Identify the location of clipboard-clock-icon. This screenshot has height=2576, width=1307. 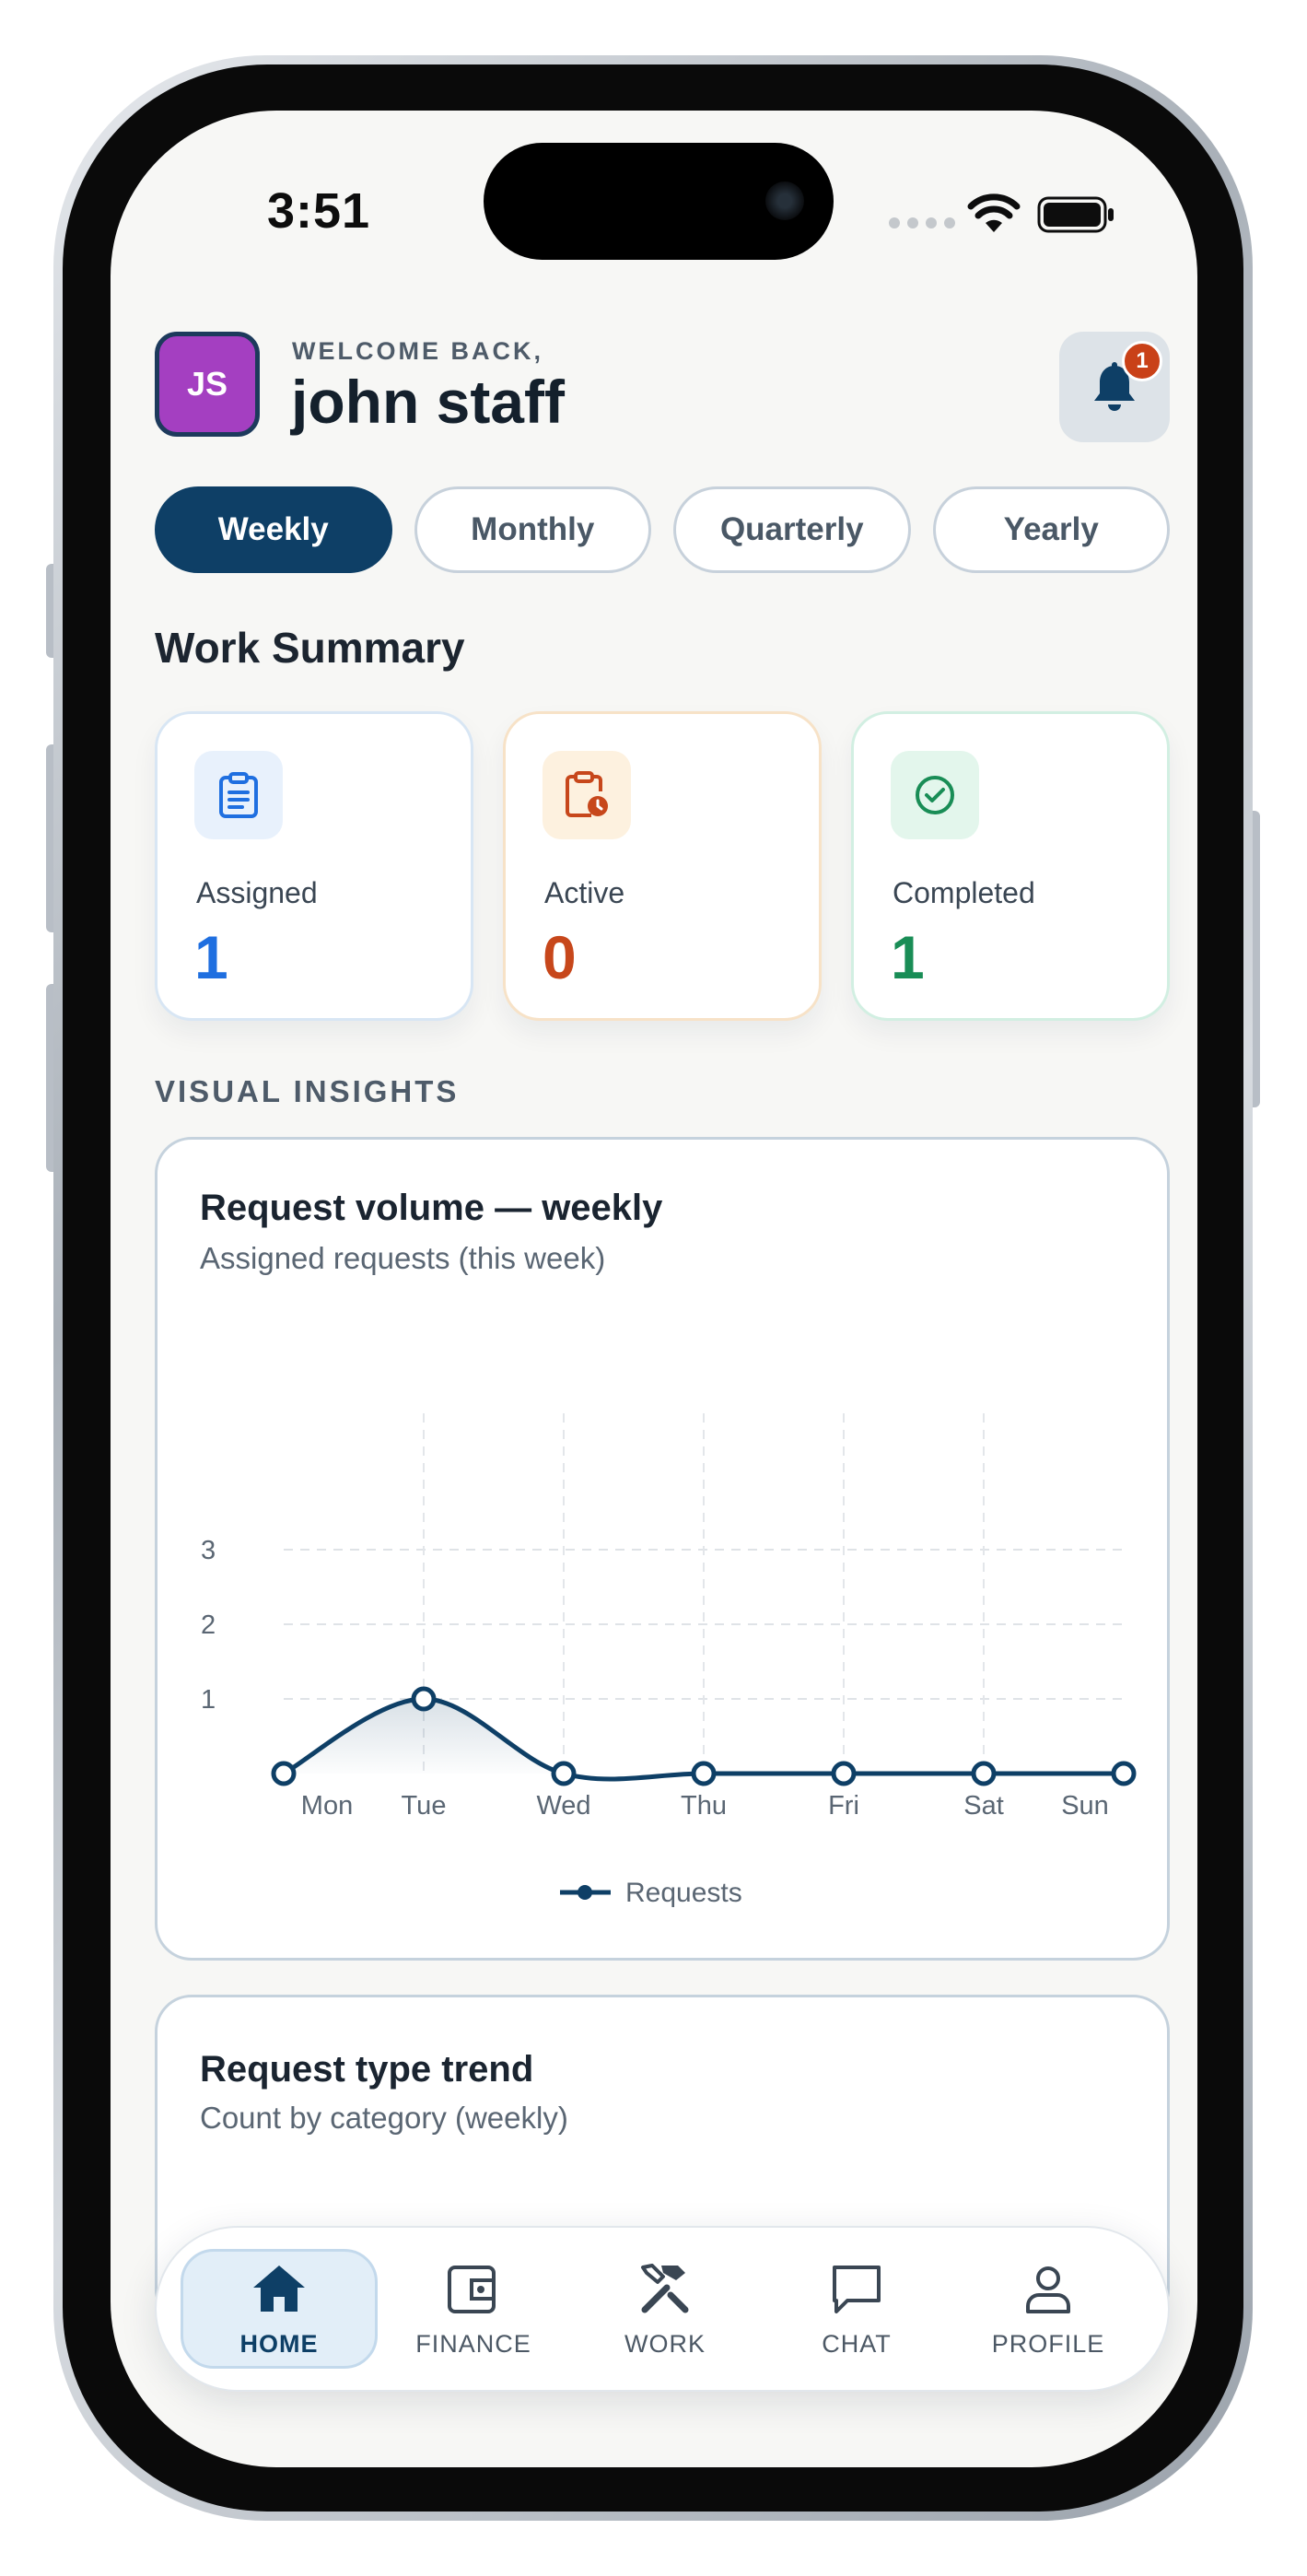
(587, 795).